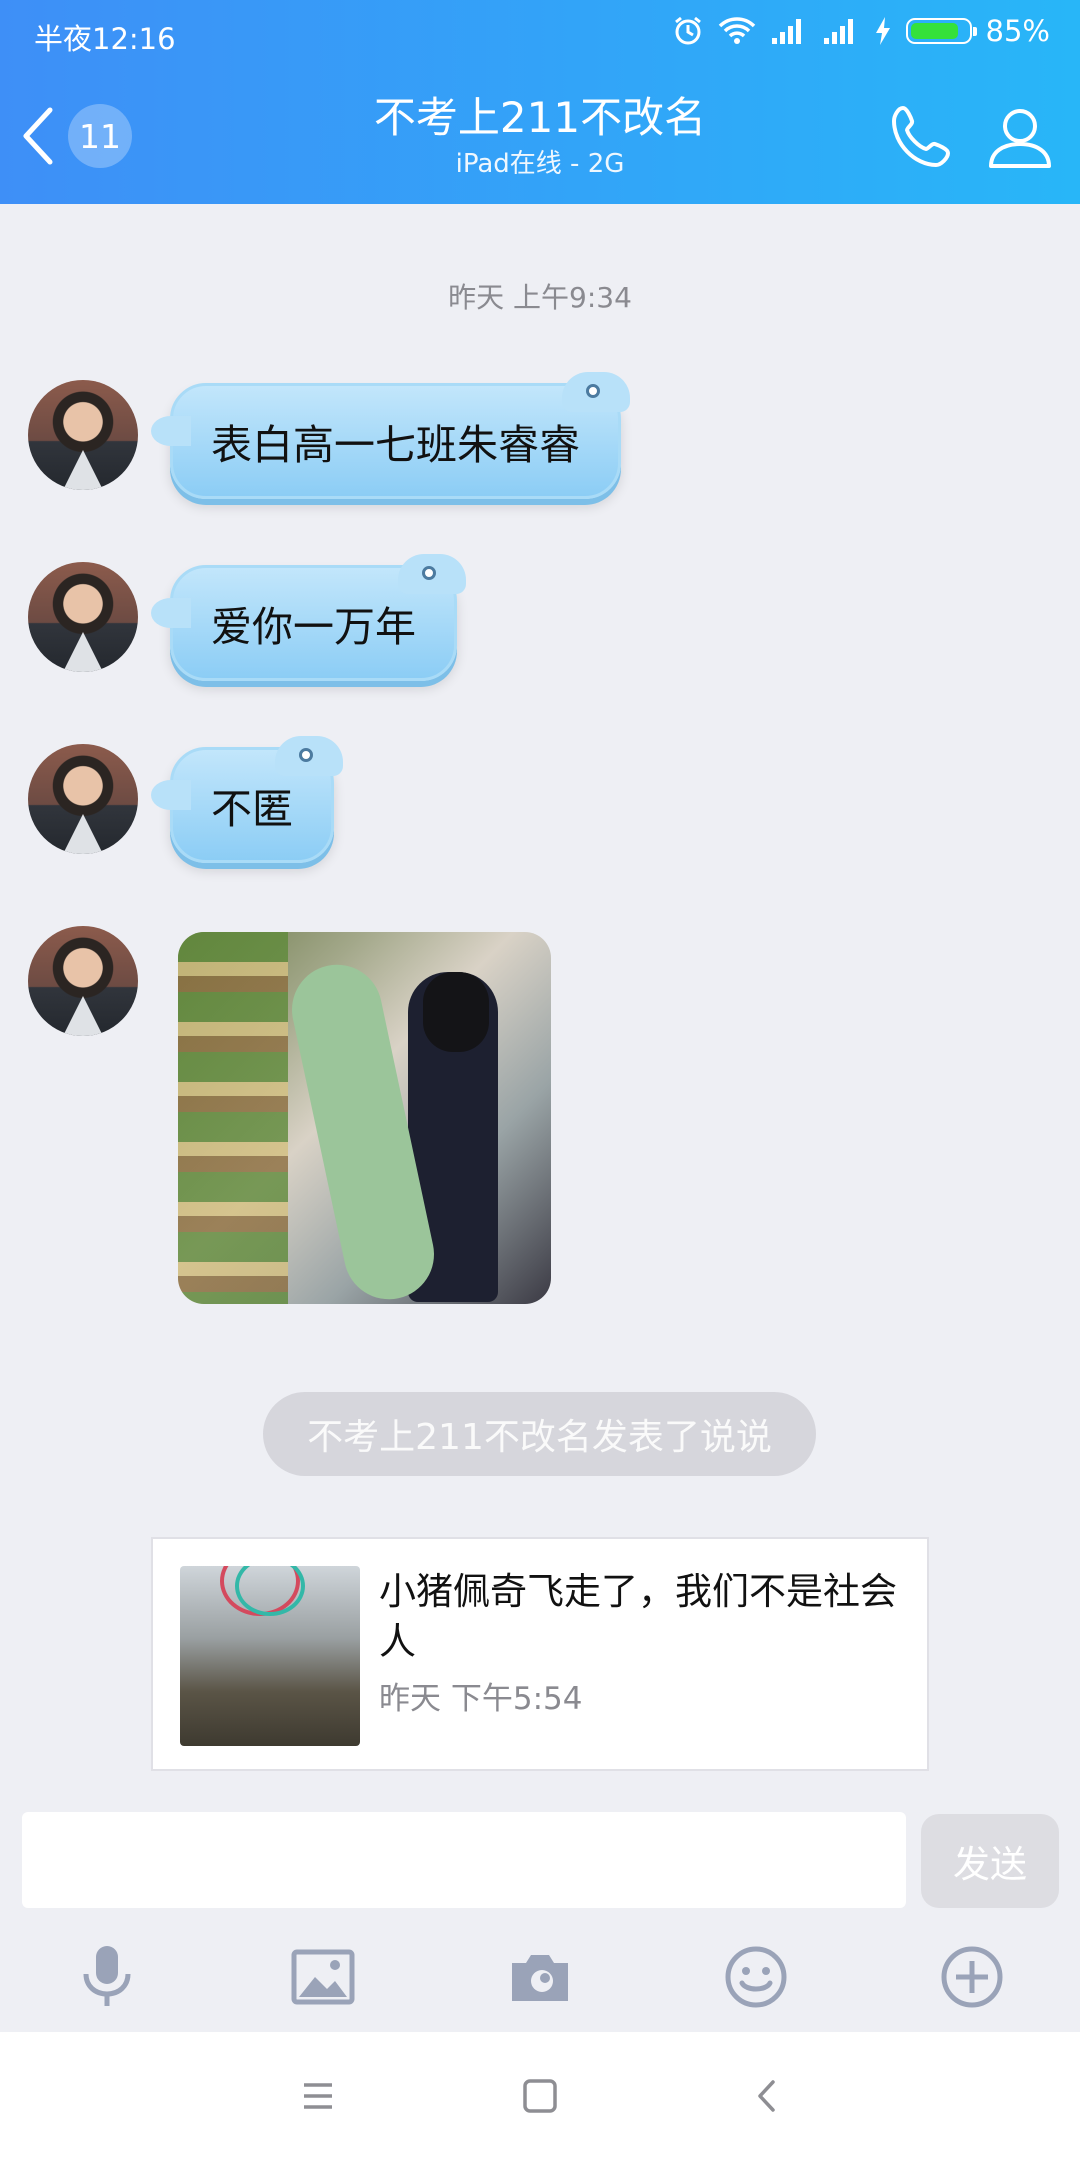 This screenshot has height=2160, width=1080. What do you see at coordinates (1017, 31) in the screenshot?
I see `battery-percent: 85%` at bounding box center [1017, 31].